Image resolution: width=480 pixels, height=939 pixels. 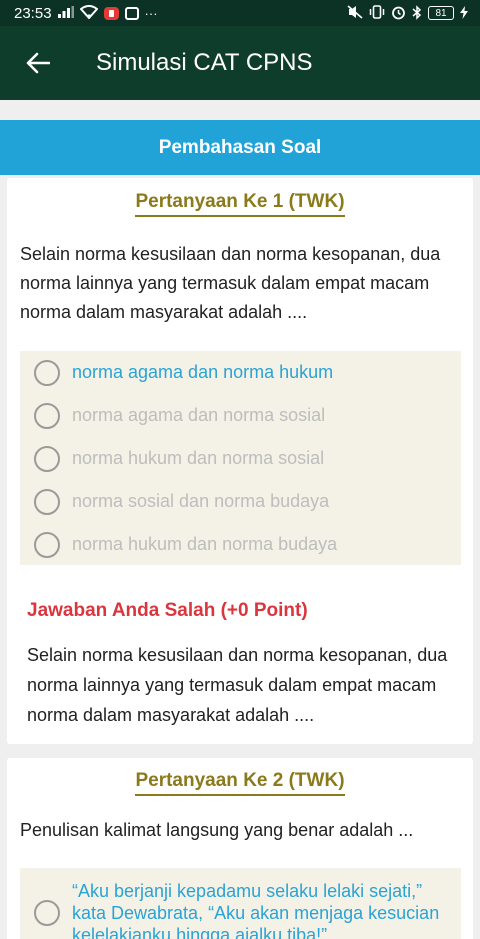 I want to click on app-bar: Simulasi CAT CPNS, so click(x=240, y=63).